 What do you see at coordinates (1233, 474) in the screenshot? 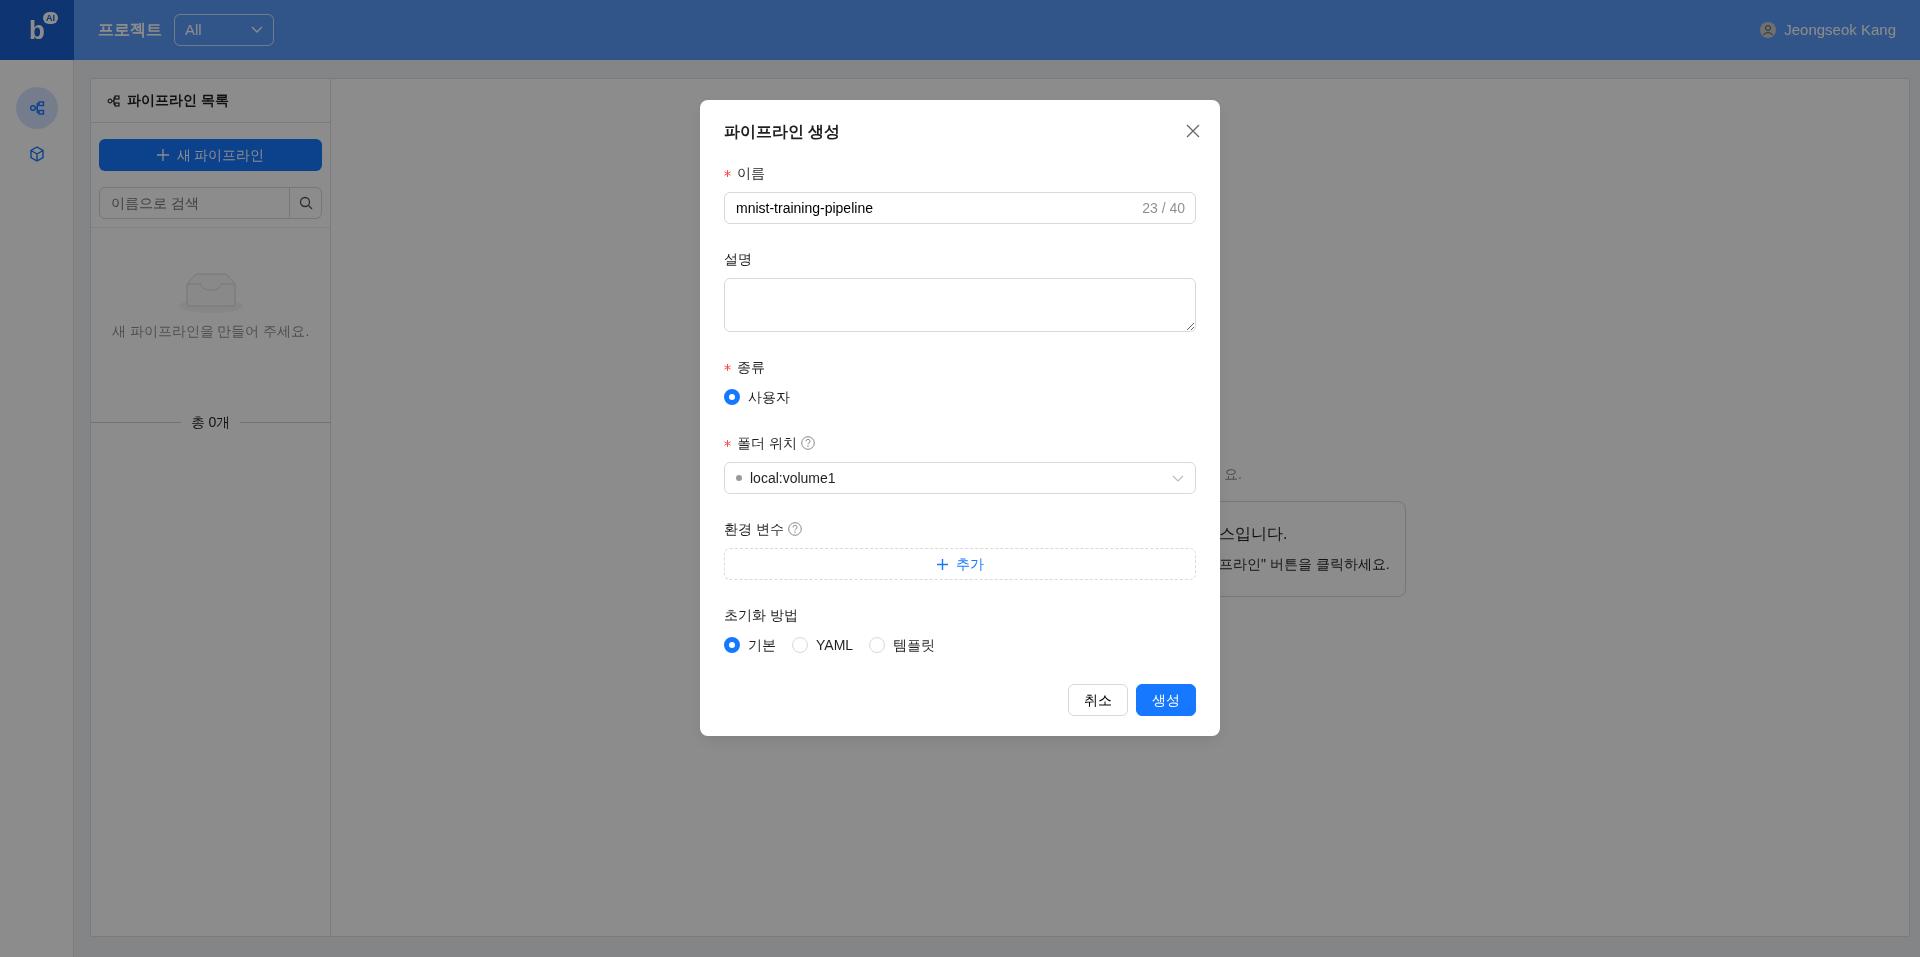
I see `hint-text: 요.` at bounding box center [1233, 474].